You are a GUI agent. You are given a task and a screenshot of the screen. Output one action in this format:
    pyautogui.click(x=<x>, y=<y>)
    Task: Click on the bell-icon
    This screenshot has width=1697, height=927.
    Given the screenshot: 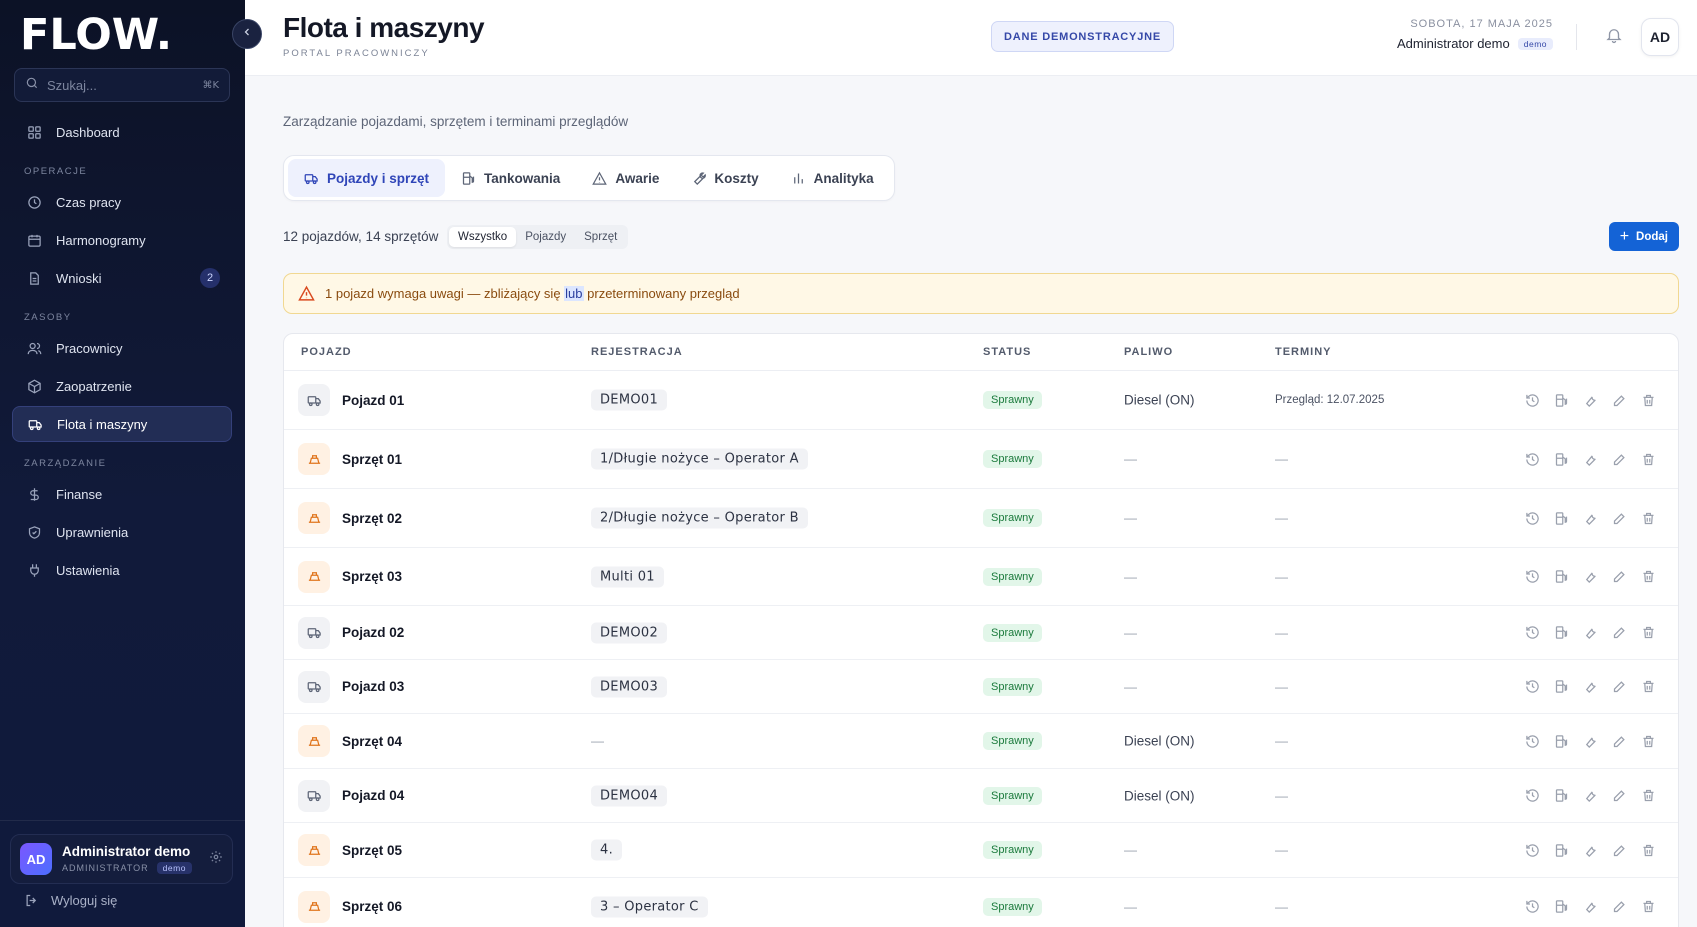 What is the action you would take?
    pyautogui.click(x=1614, y=37)
    